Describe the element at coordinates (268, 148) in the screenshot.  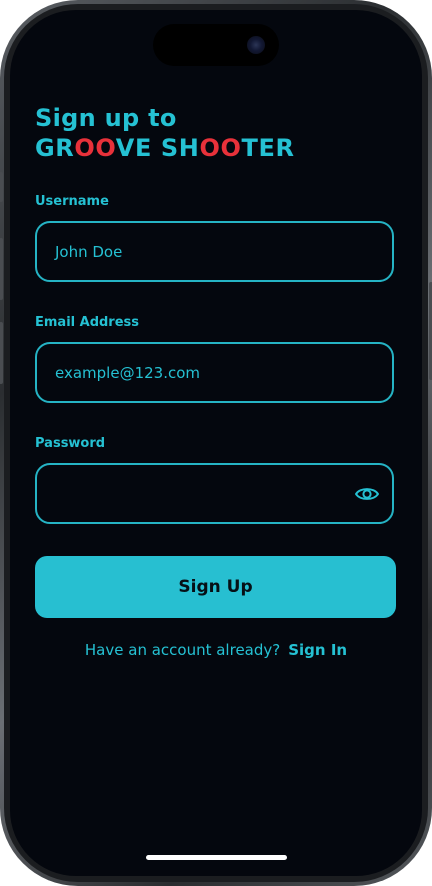
I see `title-part: TER` at that location.